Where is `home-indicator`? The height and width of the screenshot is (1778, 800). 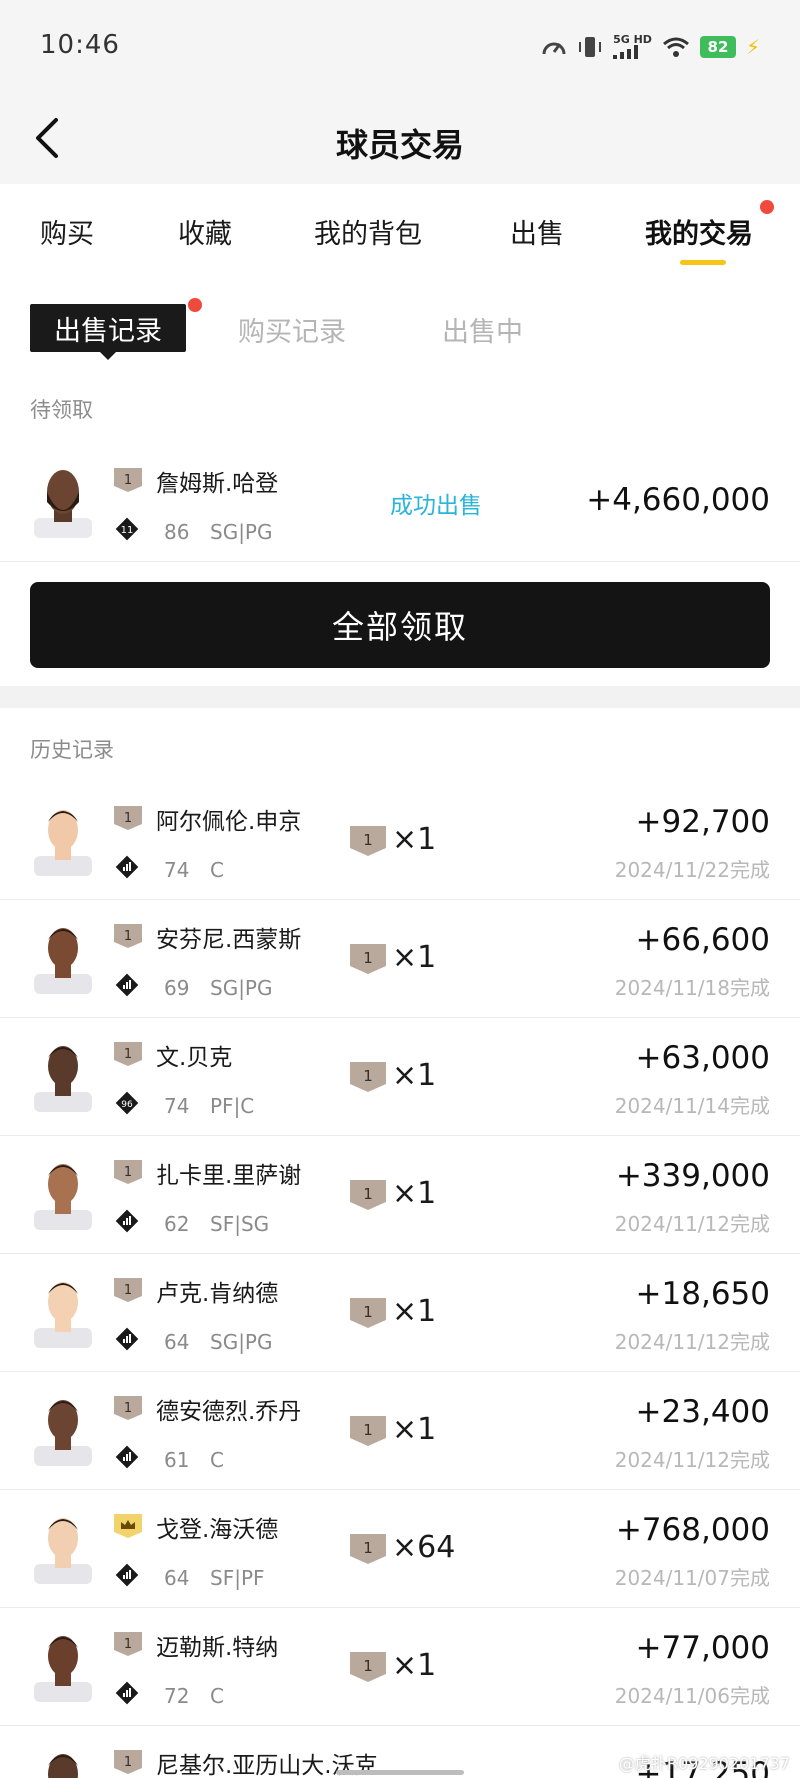 home-indicator is located at coordinates (400, 1772).